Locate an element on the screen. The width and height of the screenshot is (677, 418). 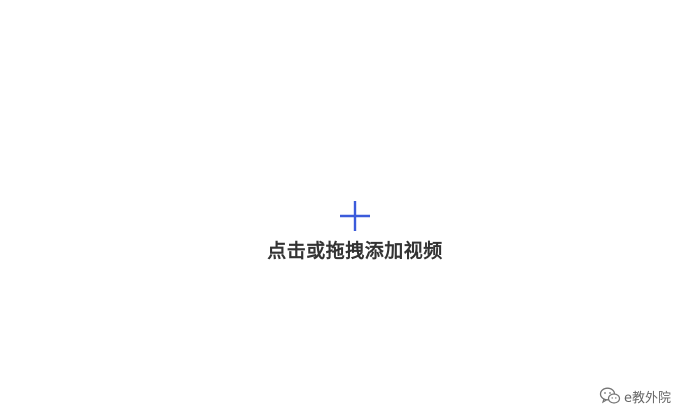
wechat-icon is located at coordinates (610, 396).